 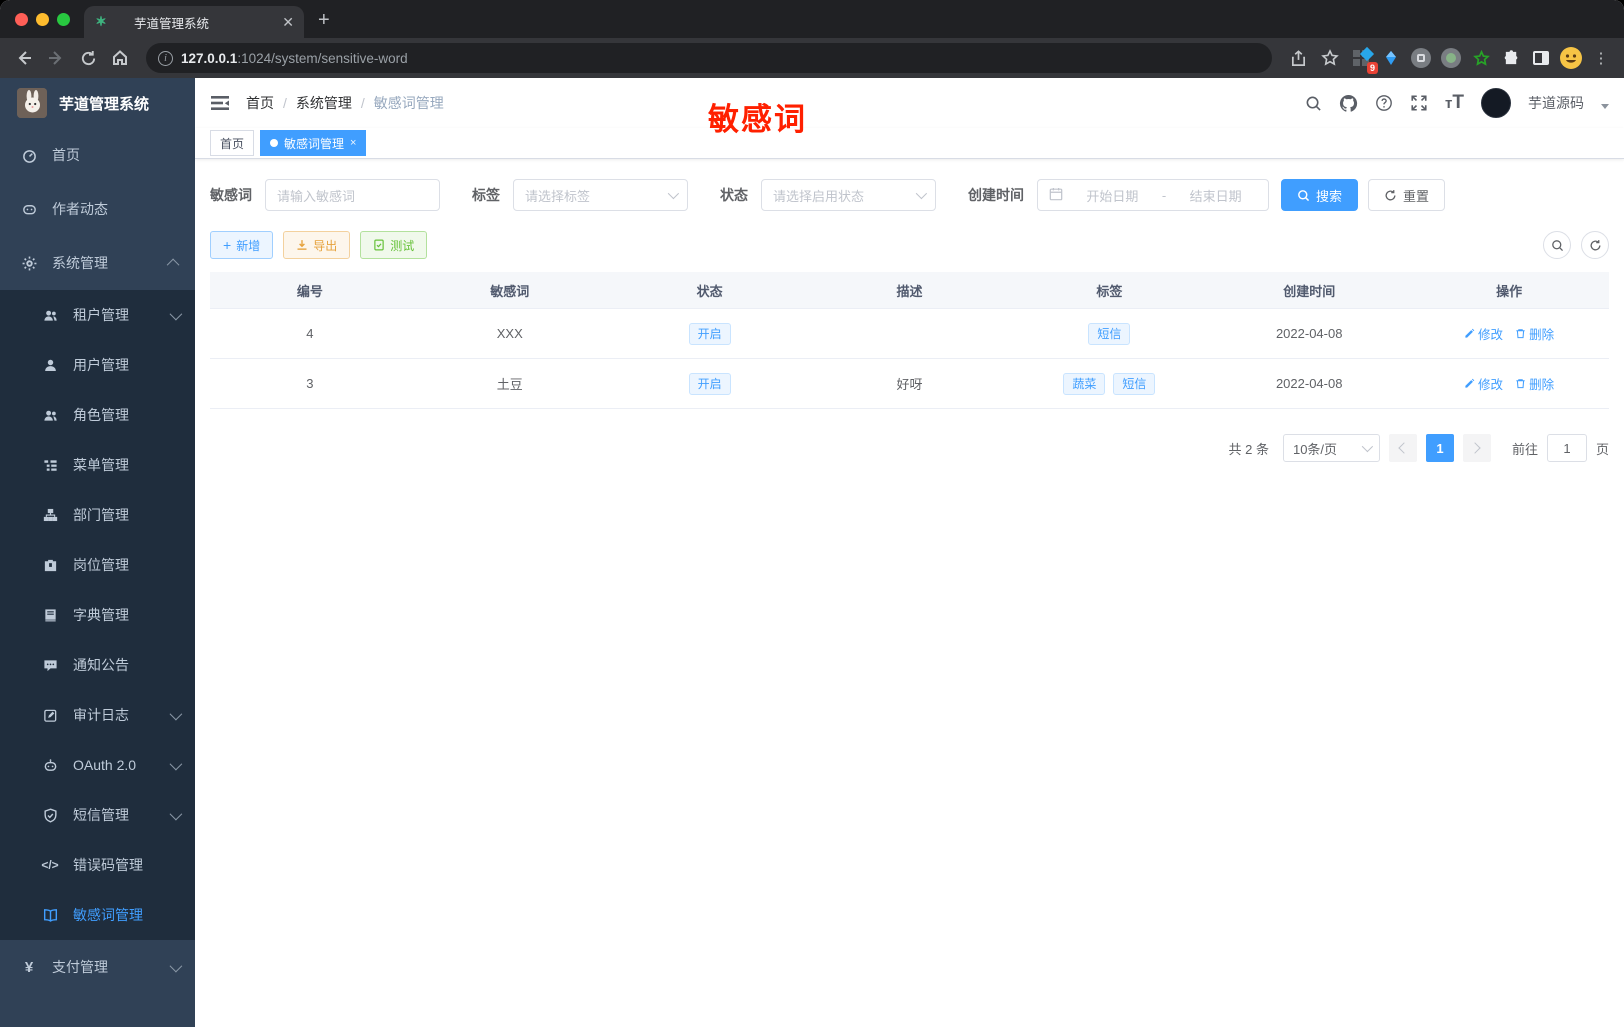 What do you see at coordinates (97, 365) in the screenshot?
I see `sidebar-item-user: 用户管理` at bounding box center [97, 365].